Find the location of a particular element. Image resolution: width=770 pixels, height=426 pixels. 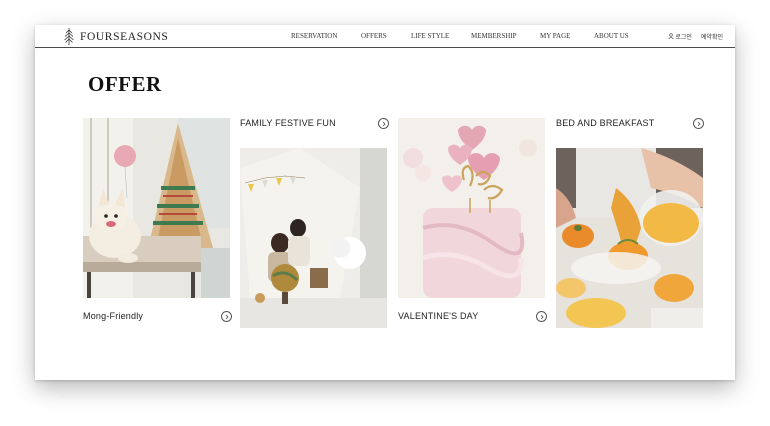

reservation-check-link: 예약확인 is located at coordinates (712, 36).